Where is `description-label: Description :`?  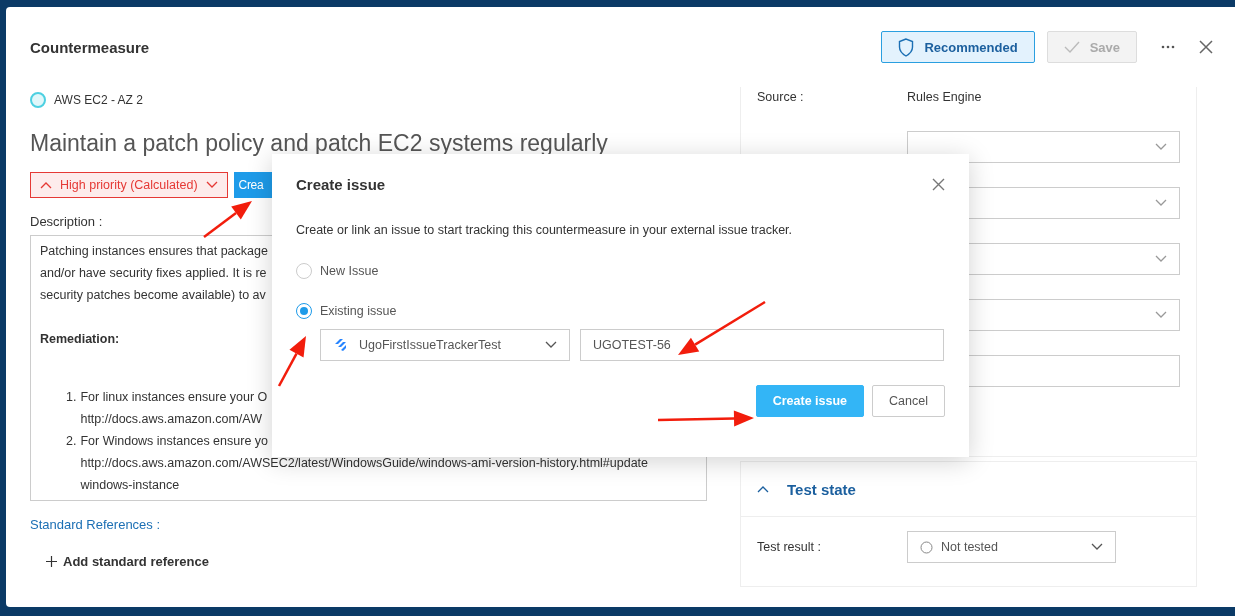 description-label: Description : is located at coordinates (67, 221).